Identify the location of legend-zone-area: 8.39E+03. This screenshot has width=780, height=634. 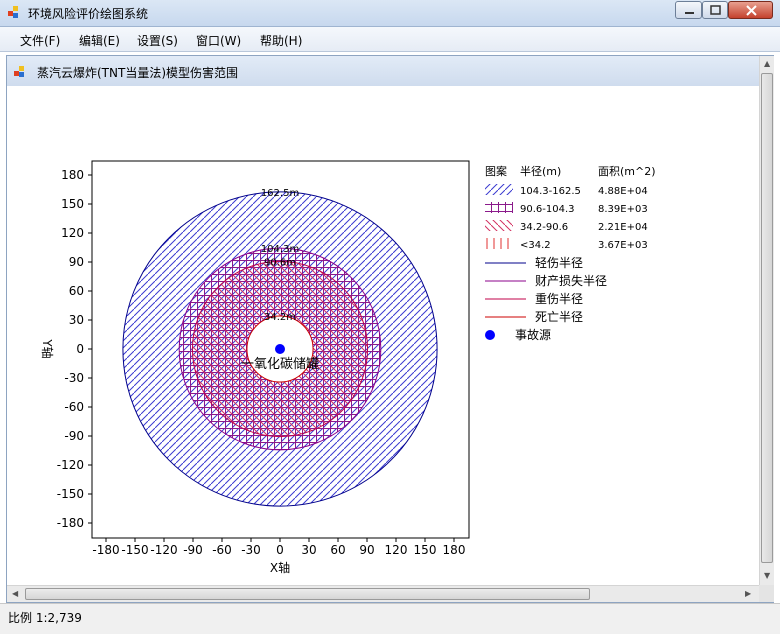
(623, 209).